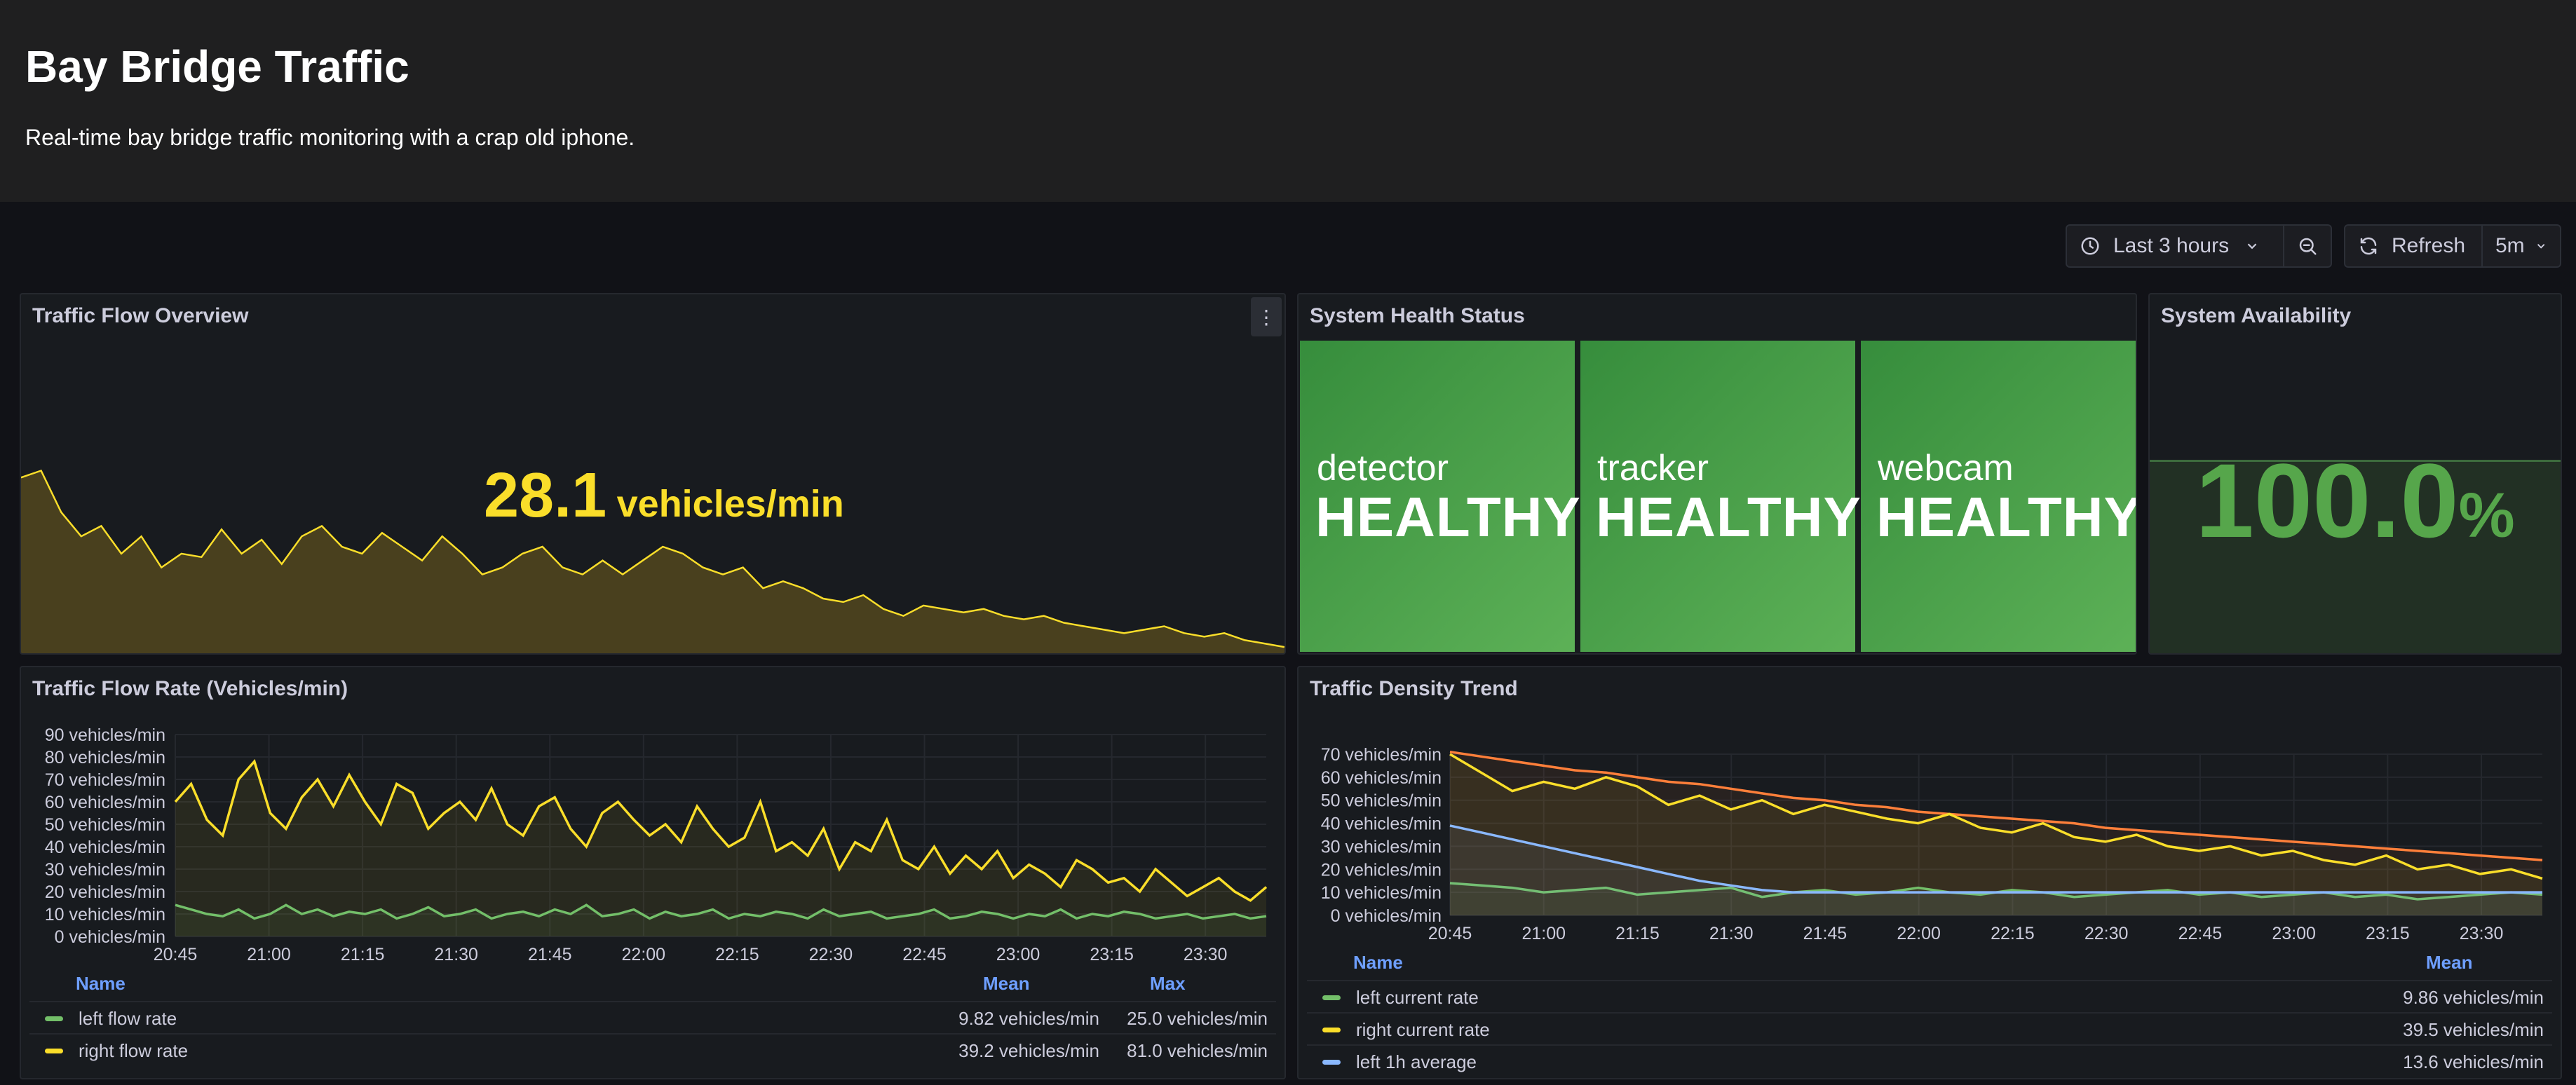  I want to click on zoom-out-button, so click(2307, 246).